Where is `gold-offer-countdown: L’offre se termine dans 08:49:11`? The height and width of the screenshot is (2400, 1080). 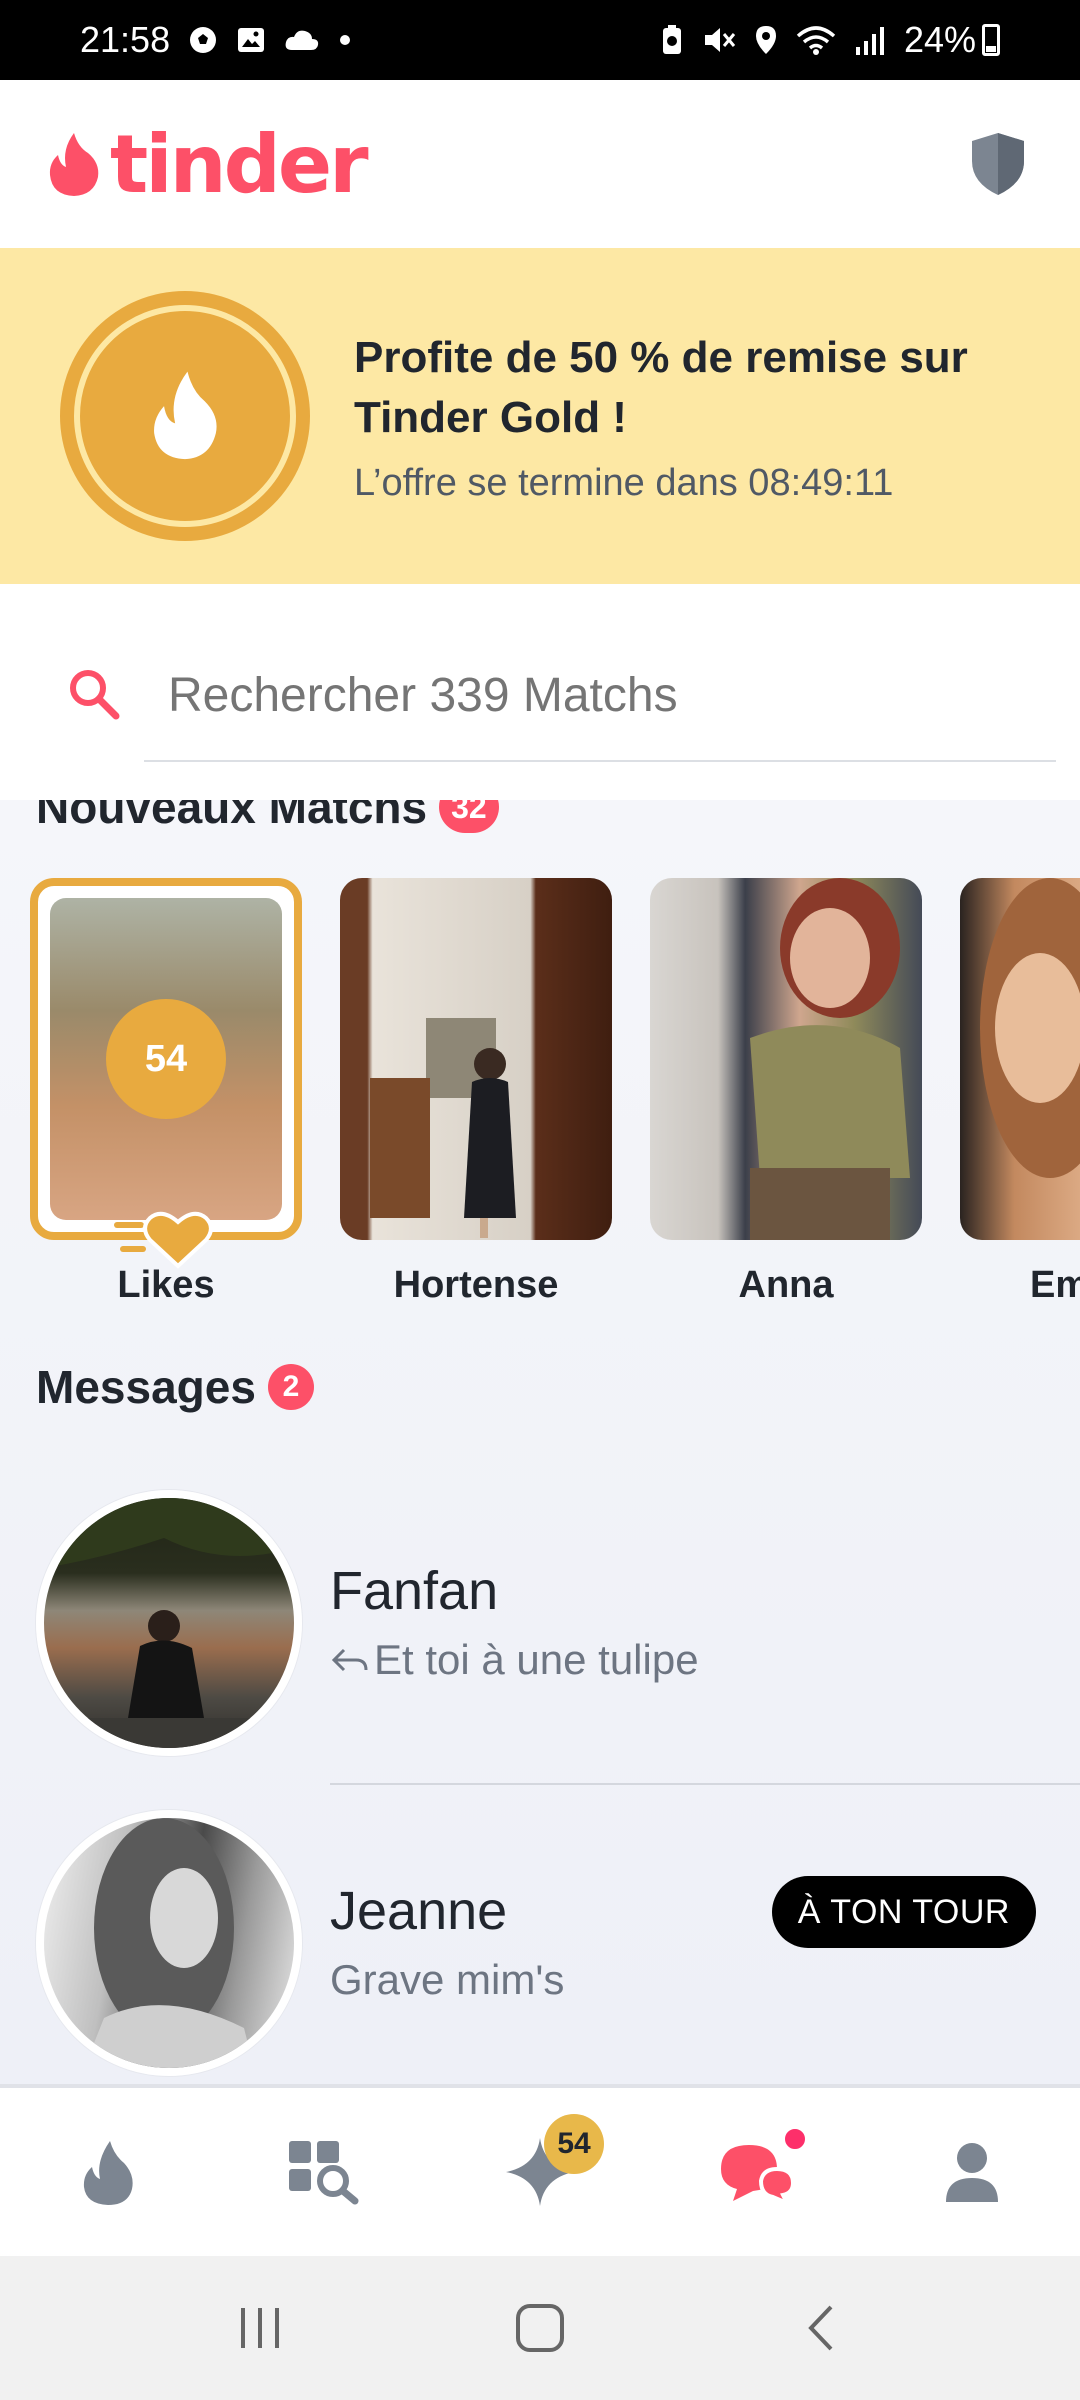 gold-offer-countdown: L’offre se termine dans 08:49:11 is located at coordinates (624, 482).